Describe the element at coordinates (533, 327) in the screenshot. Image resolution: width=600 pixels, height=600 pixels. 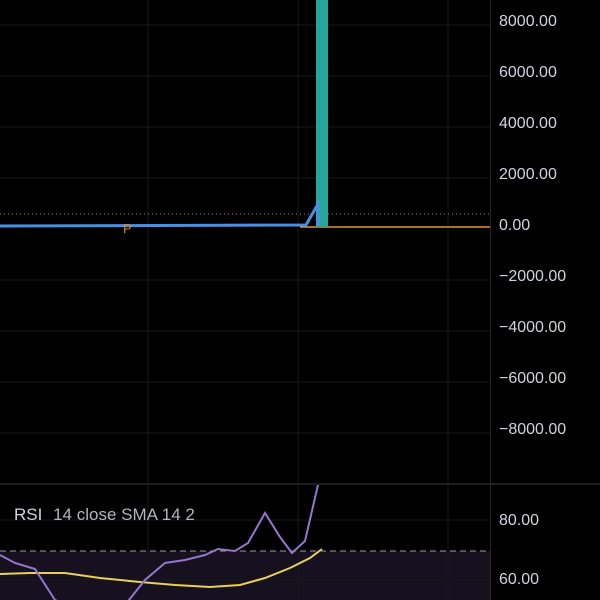
I see `price-axis-label: −4000.00` at that location.